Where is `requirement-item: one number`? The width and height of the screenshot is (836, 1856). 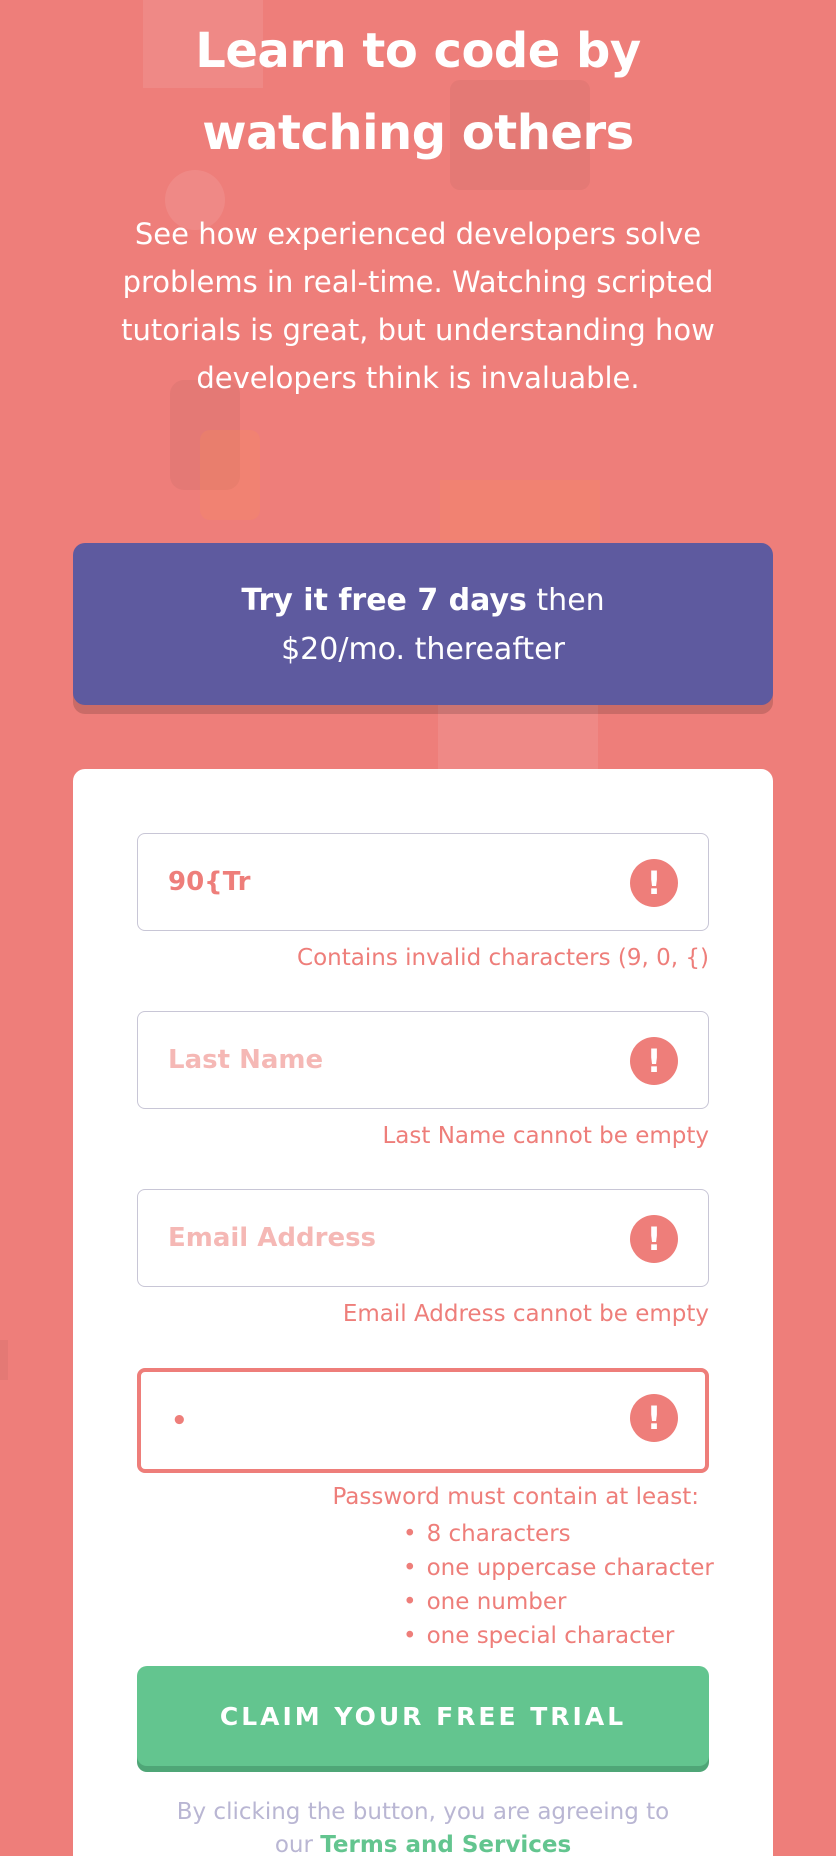 requirement-item: one number is located at coordinates (558, 1602).